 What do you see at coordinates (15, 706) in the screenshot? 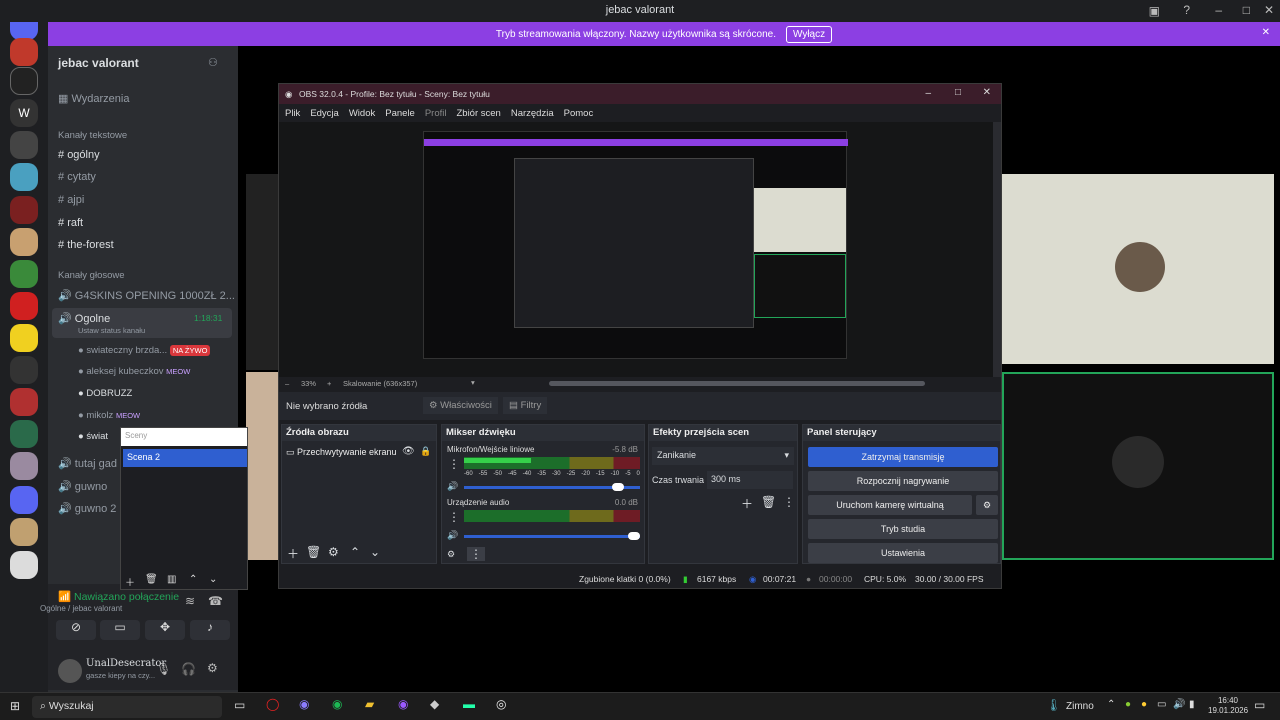
I see `windows-start-icon: ⊞` at bounding box center [15, 706].